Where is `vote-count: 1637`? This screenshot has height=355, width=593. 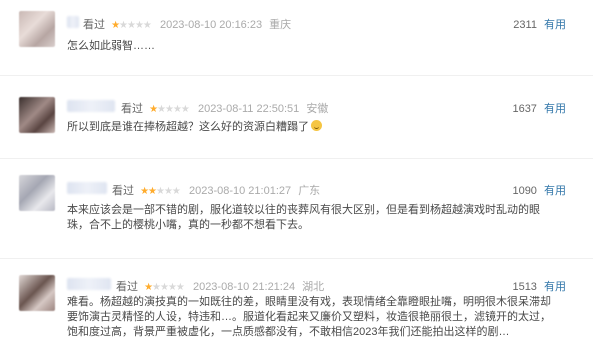
vote-count: 1637 is located at coordinates (524, 109).